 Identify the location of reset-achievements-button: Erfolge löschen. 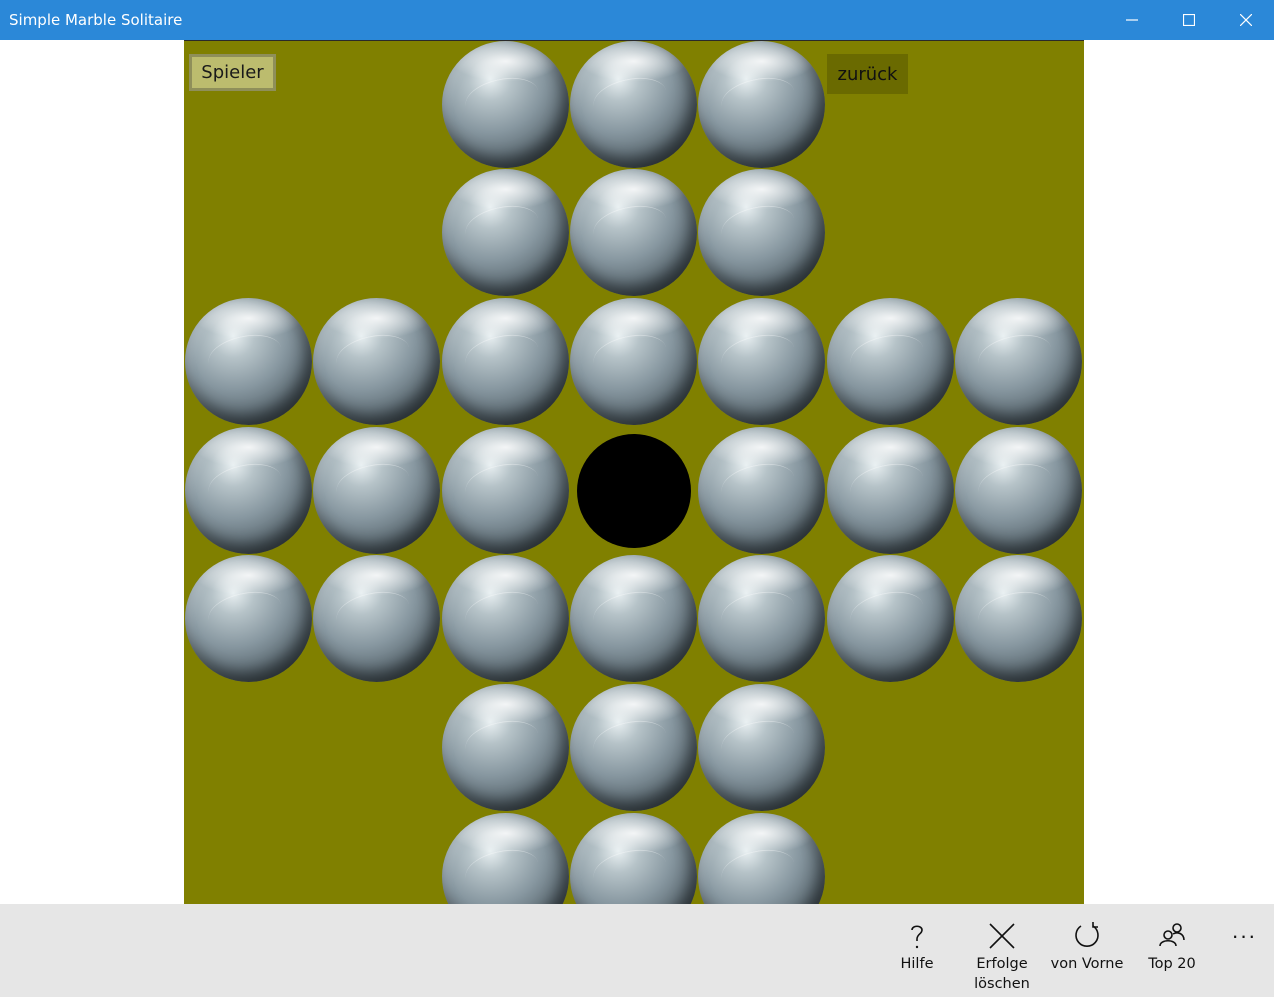
(1002, 950).